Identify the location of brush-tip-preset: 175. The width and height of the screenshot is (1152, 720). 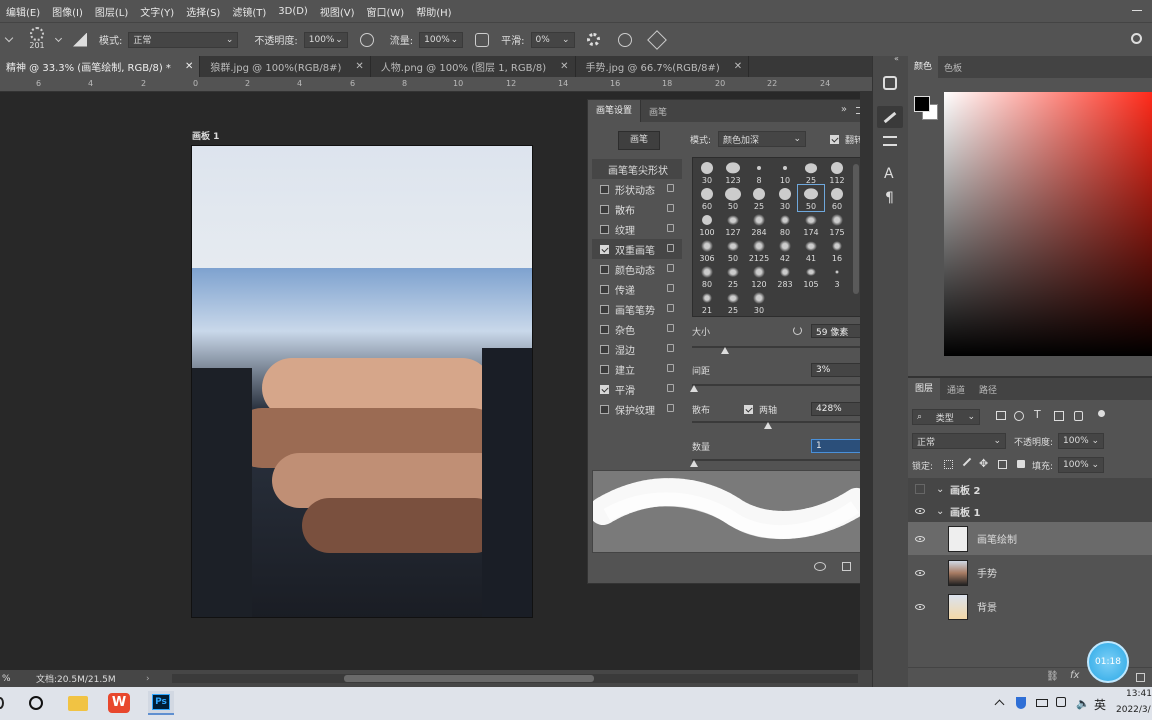
(837, 224).